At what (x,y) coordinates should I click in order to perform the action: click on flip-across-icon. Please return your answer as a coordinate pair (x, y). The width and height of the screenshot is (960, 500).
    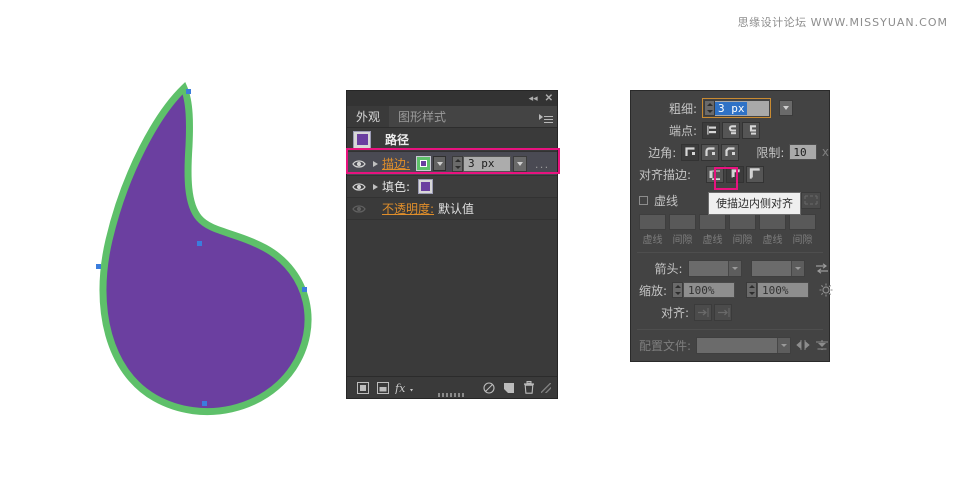
    Looking at the image, I should click on (803, 345).